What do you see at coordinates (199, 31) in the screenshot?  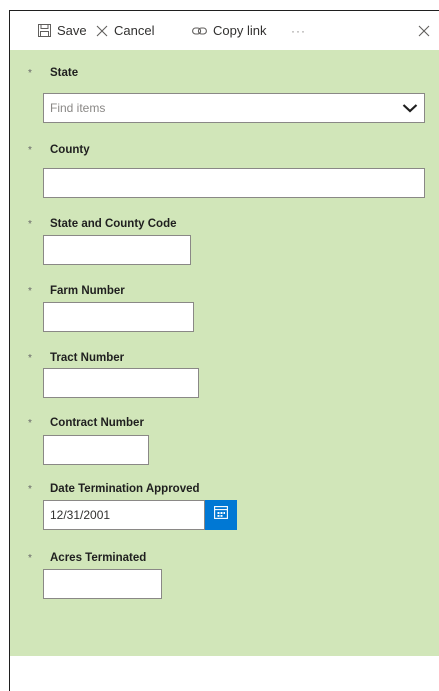 I see `link-icon` at bounding box center [199, 31].